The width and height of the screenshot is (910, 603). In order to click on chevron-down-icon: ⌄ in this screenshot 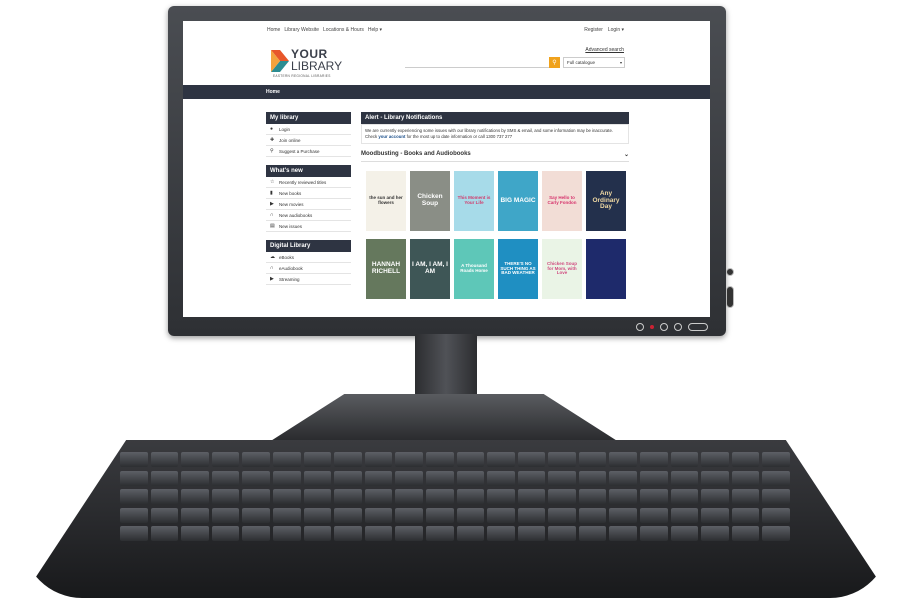, I will do `click(626, 154)`.